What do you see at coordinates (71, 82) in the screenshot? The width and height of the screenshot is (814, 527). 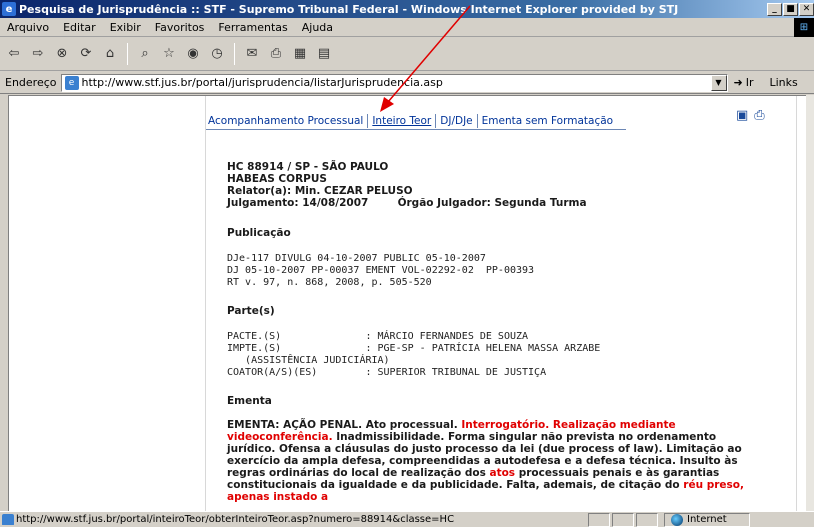 I see `page-icon: e` at bounding box center [71, 82].